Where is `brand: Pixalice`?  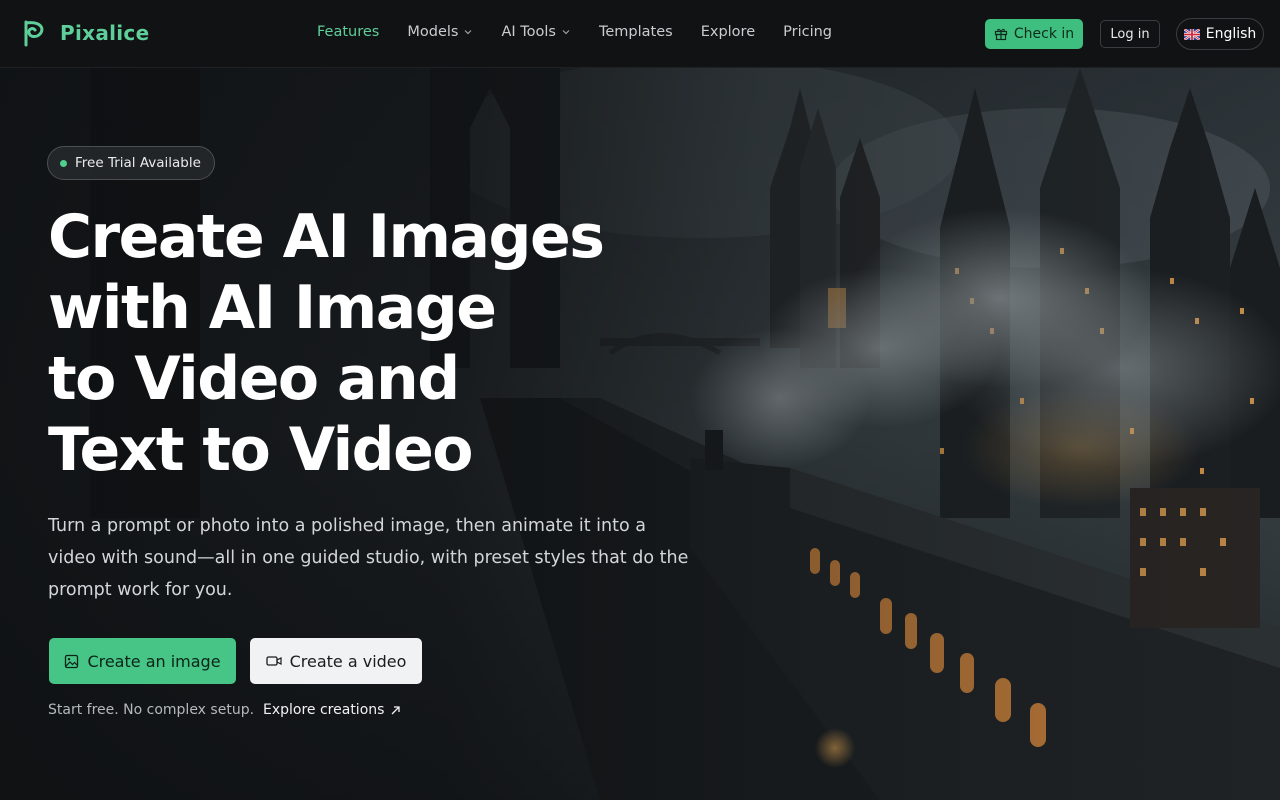 brand: Pixalice is located at coordinates (84, 33).